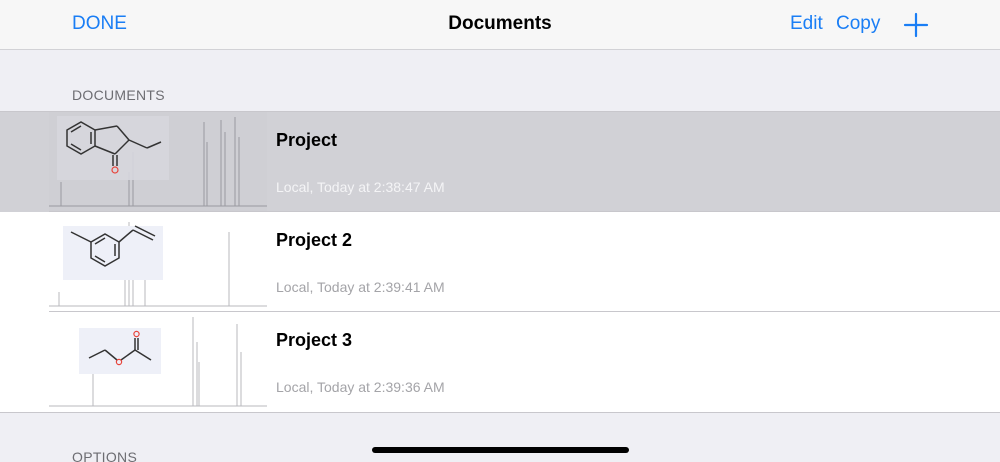 The image size is (1000, 462). I want to click on indanone-spectrum-thumbnail, so click(158, 162).